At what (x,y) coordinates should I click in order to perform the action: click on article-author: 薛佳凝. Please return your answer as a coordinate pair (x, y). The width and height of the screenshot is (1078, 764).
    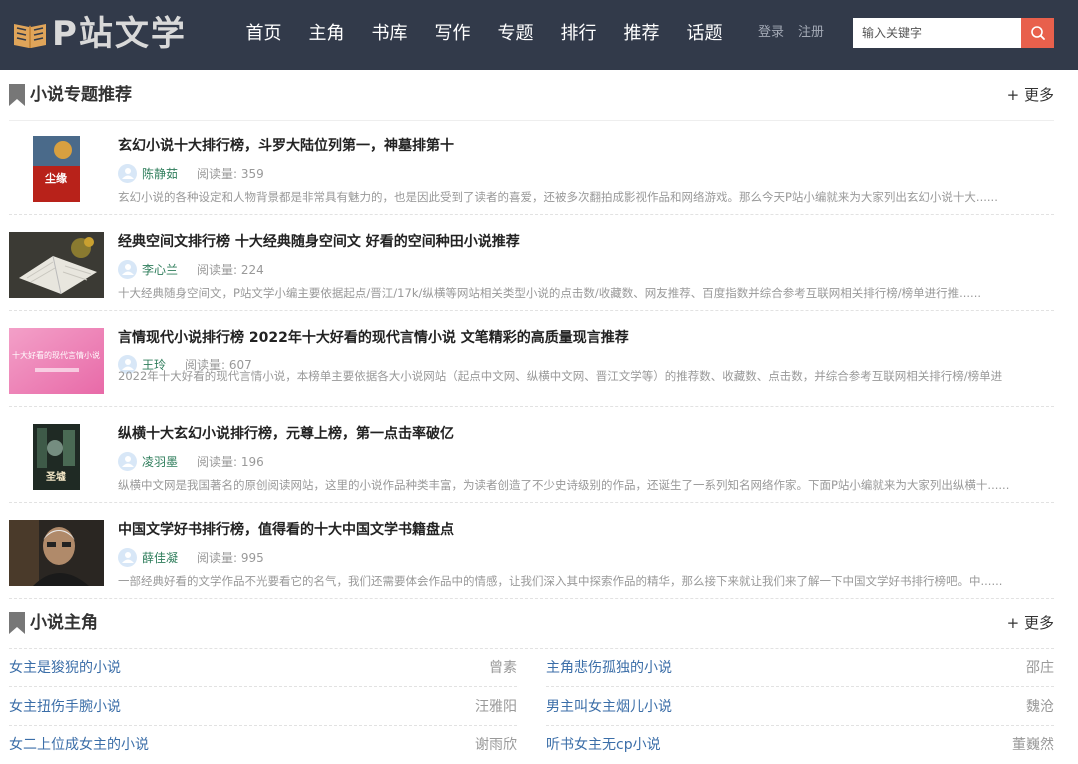
    Looking at the image, I should click on (167, 557).